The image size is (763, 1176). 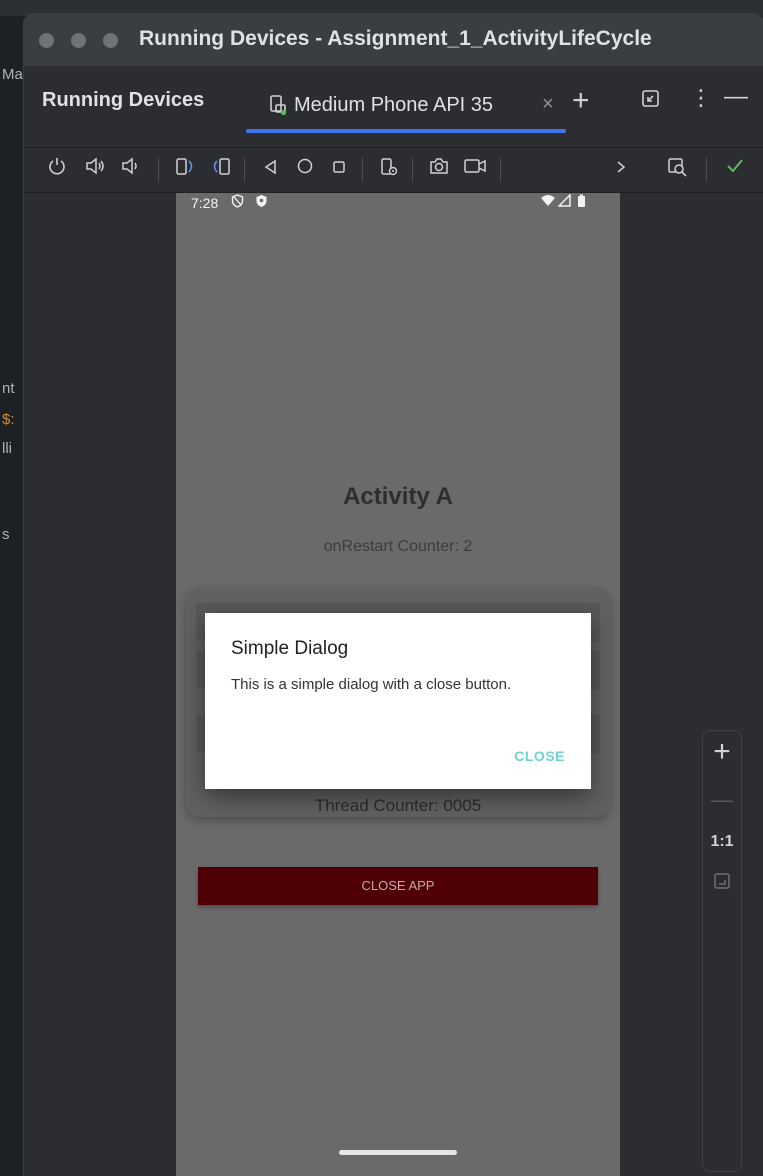 What do you see at coordinates (394, 104) in the screenshot?
I see `device-tab-label: Medium Phone API 35` at bounding box center [394, 104].